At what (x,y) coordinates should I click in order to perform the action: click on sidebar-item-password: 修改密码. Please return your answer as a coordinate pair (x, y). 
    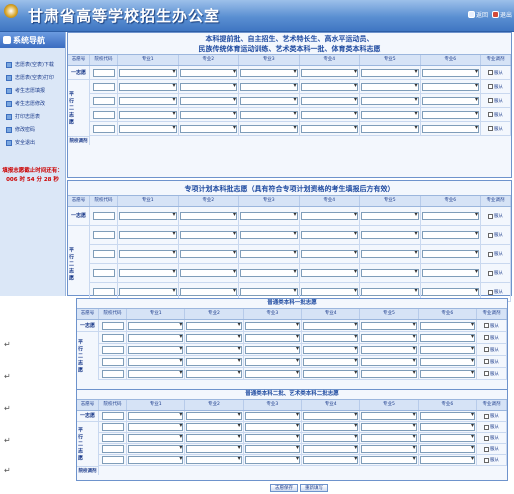
    Looking at the image, I should click on (32, 129).